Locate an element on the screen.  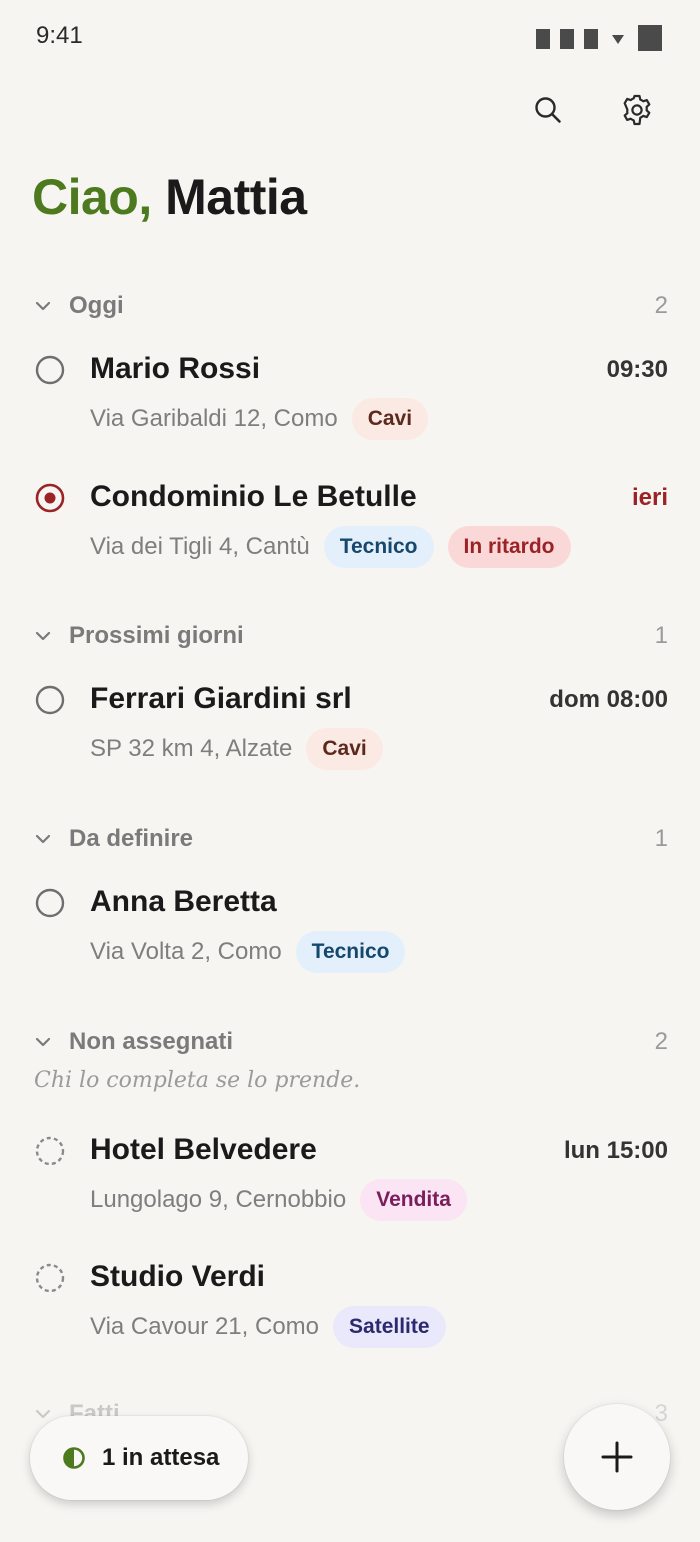
search-button is located at coordinates (548, 110).